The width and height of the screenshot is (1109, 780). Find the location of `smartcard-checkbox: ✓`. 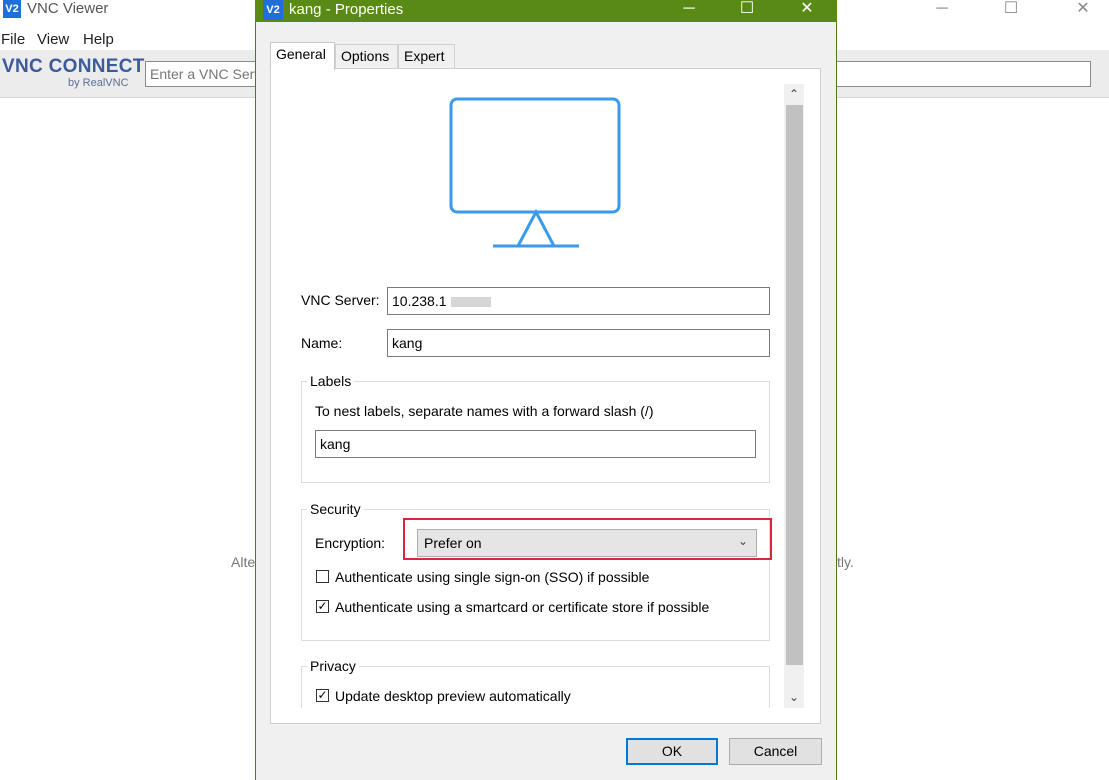

smartcard-checkbox: ✓ is located at coordinates (322, 606).